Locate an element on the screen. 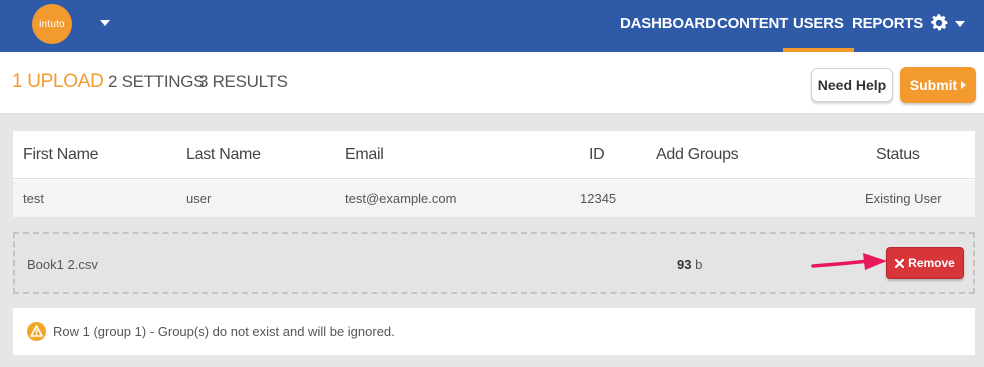  step-settings: 2 SETTINGS is located at coordinates (156, 82).